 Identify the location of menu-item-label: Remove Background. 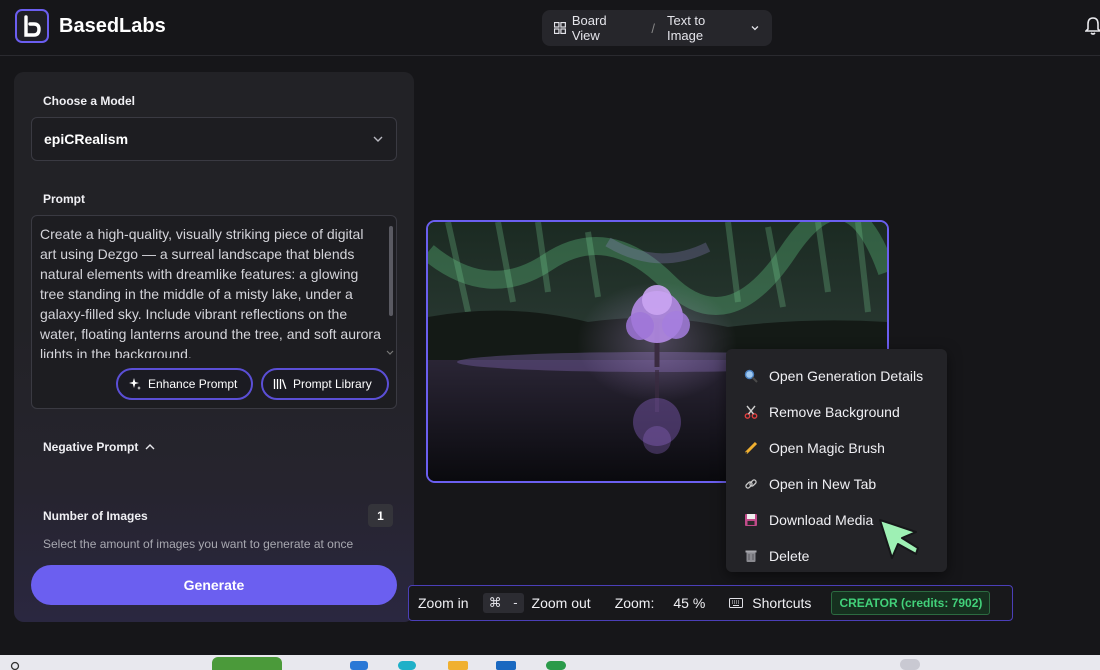
(834, 412).